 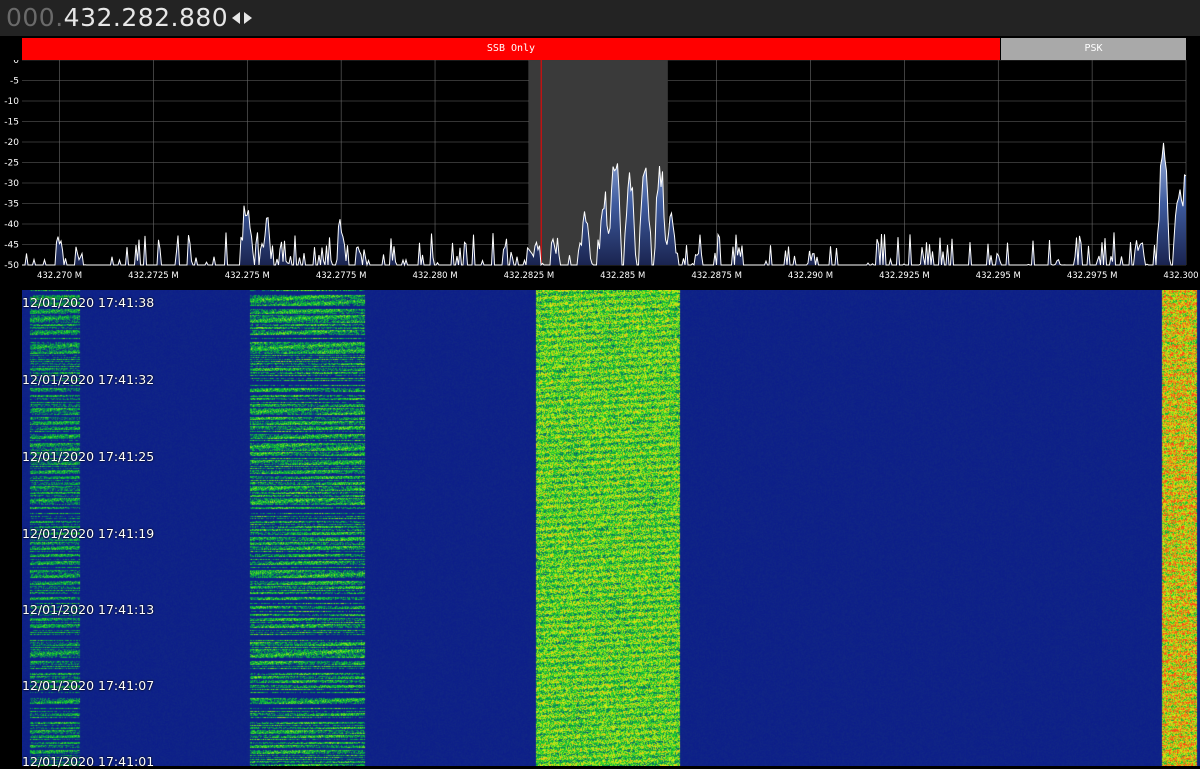 What do you see at coordinates (247, 276) in the screenshot?
I see `frequency-tick-label: 432.275 M` at bounding box center [247, 276].